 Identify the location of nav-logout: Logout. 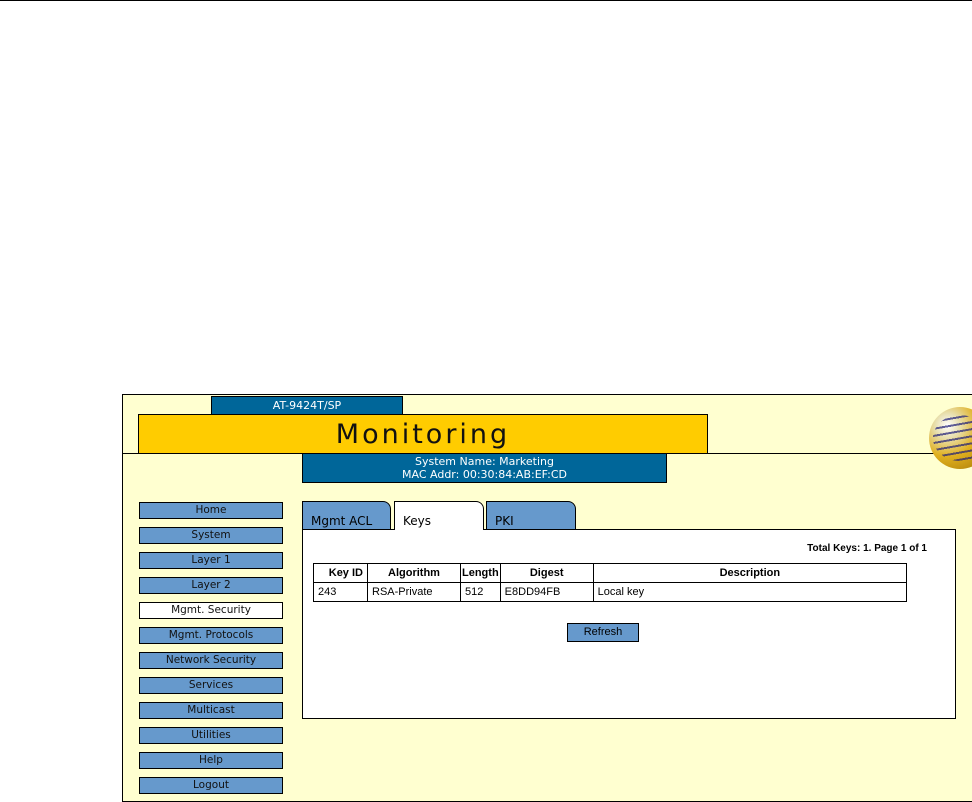
(211, 785).